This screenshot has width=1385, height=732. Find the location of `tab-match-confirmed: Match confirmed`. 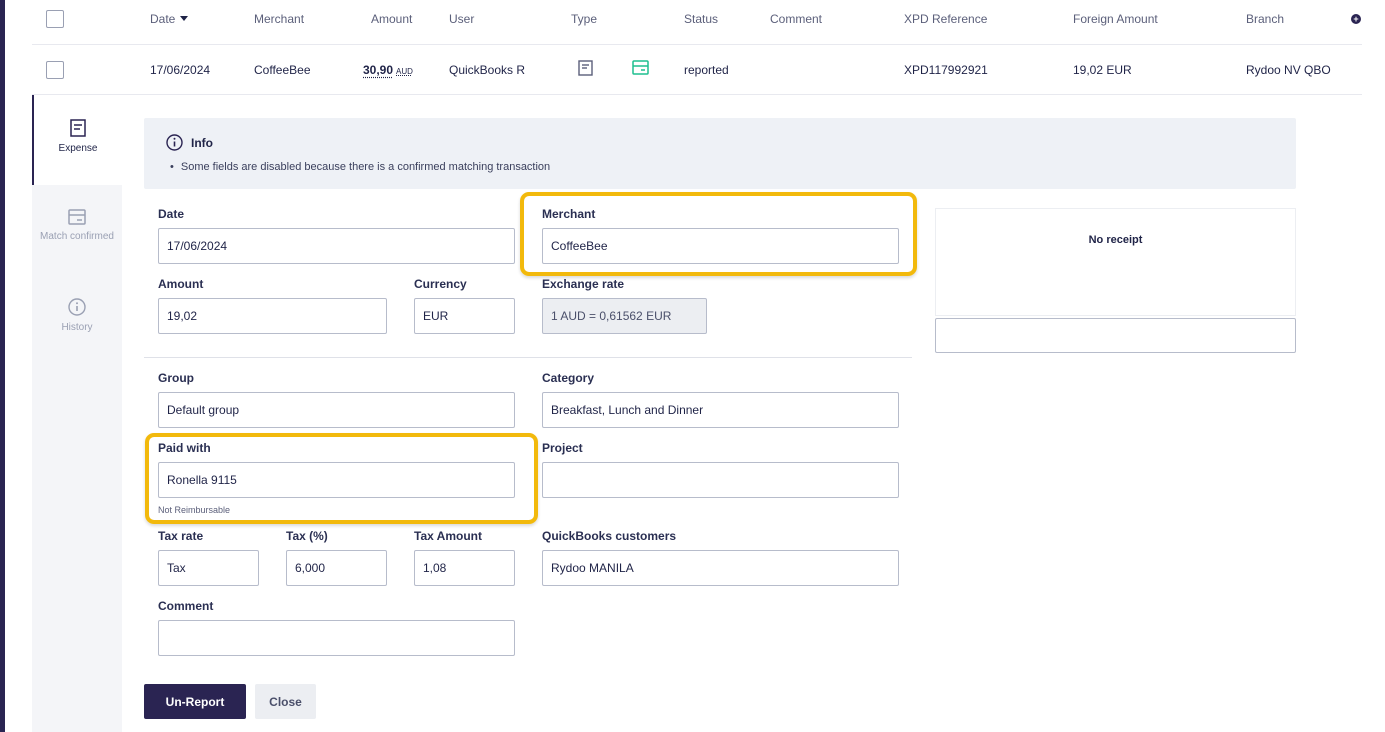

tab-match-confirmed: Match confirmed is located at coordinates (77, 230).